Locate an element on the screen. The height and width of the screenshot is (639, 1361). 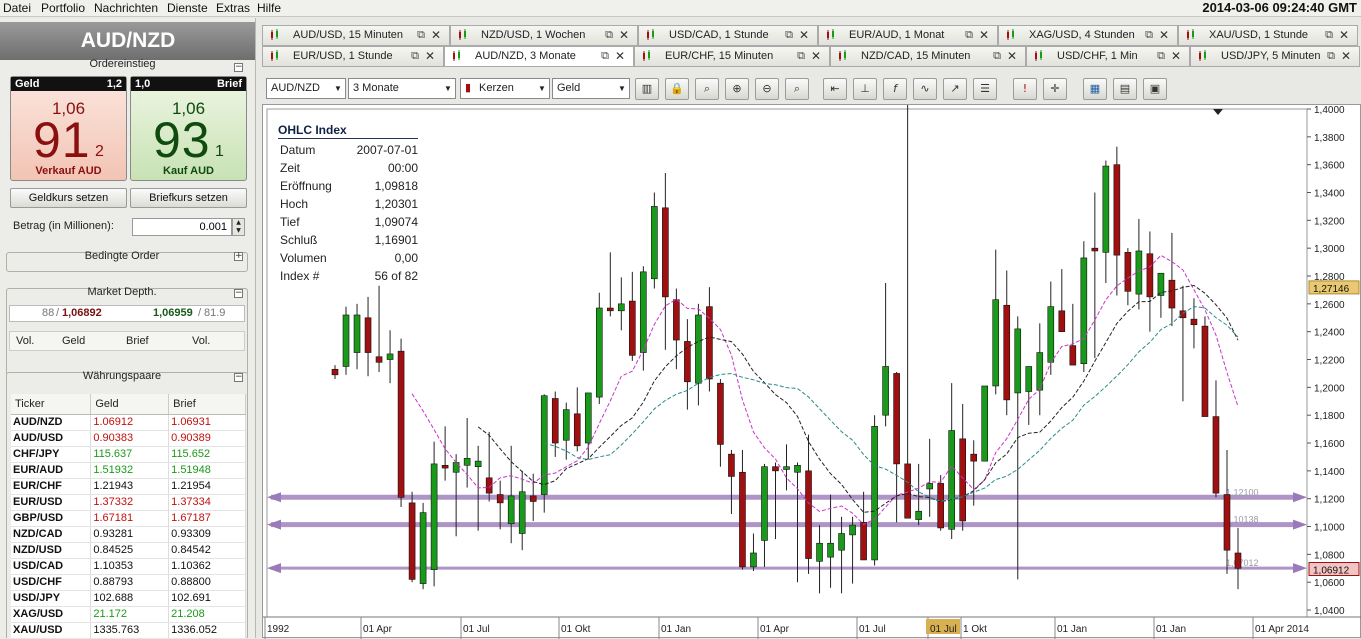
price-side-select: Geld ▼ is located at coordinates (591, 88).